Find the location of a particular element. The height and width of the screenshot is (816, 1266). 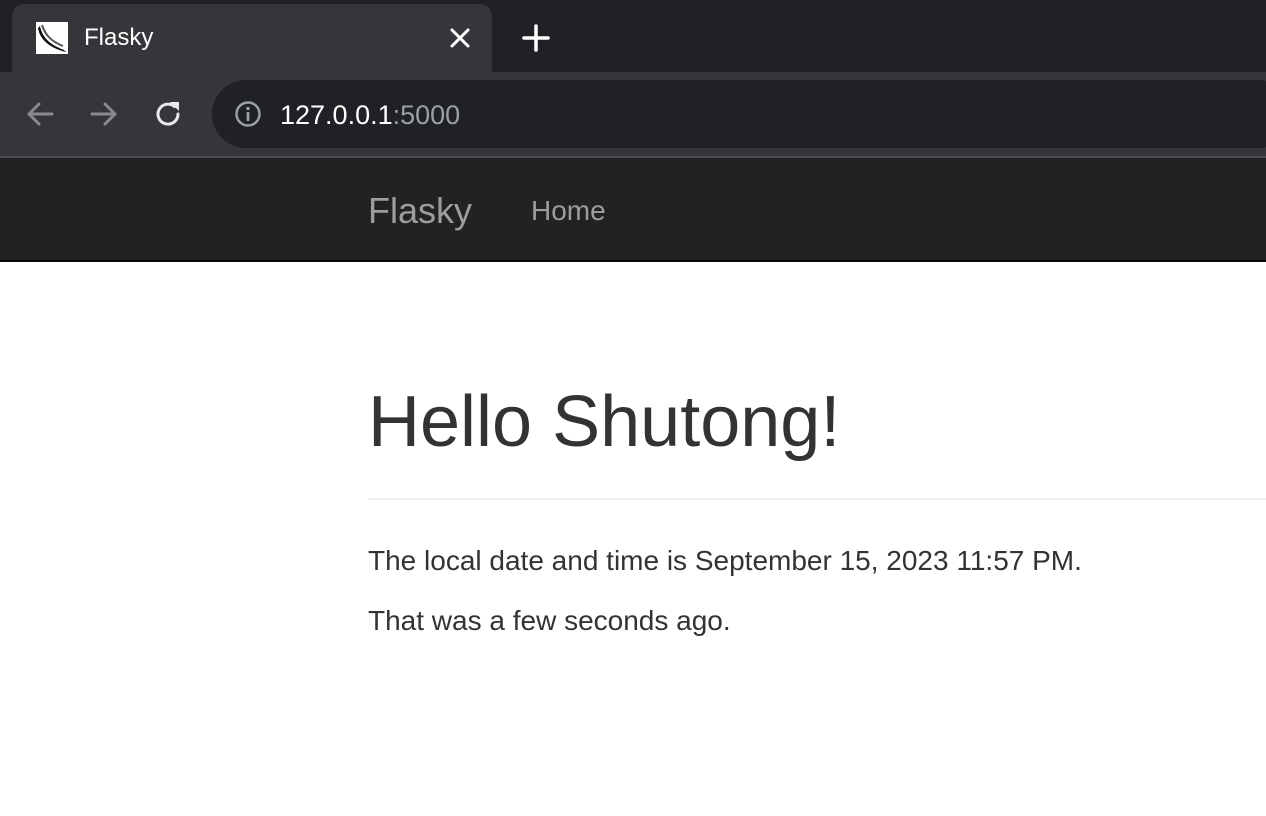

heading-divider is located at coordinates (817, 499).